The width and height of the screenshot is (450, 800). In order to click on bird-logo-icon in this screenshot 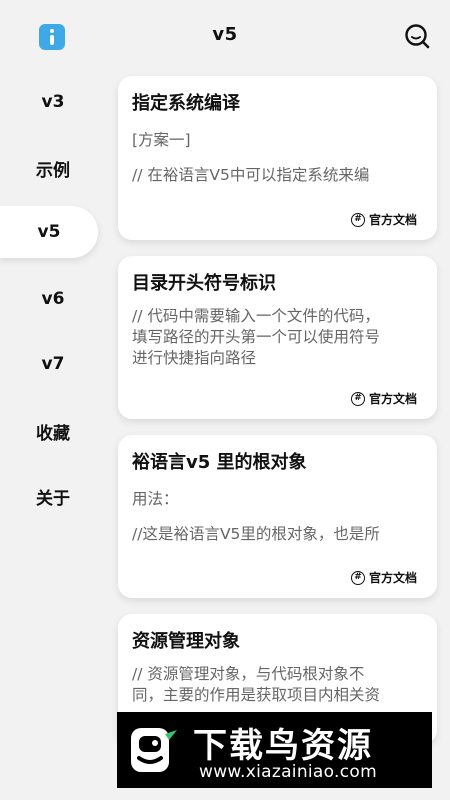, I will do `click(154, 750)`.